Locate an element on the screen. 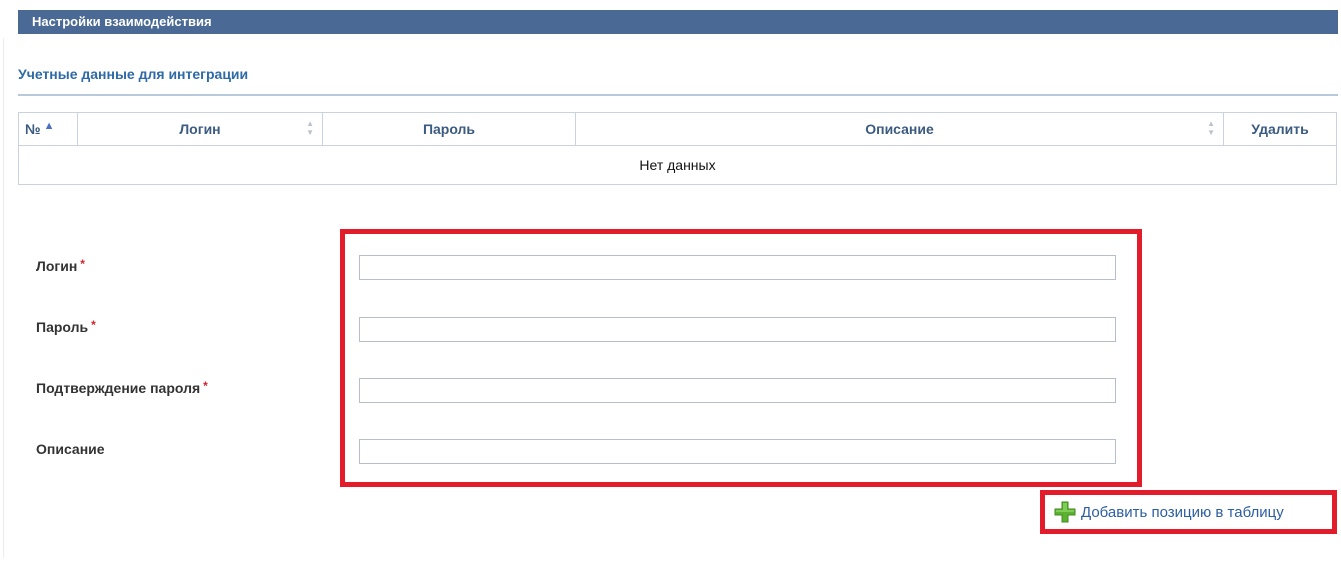  panel-header-title: Настройки взаимодействия is located at coordinates (122, 21).